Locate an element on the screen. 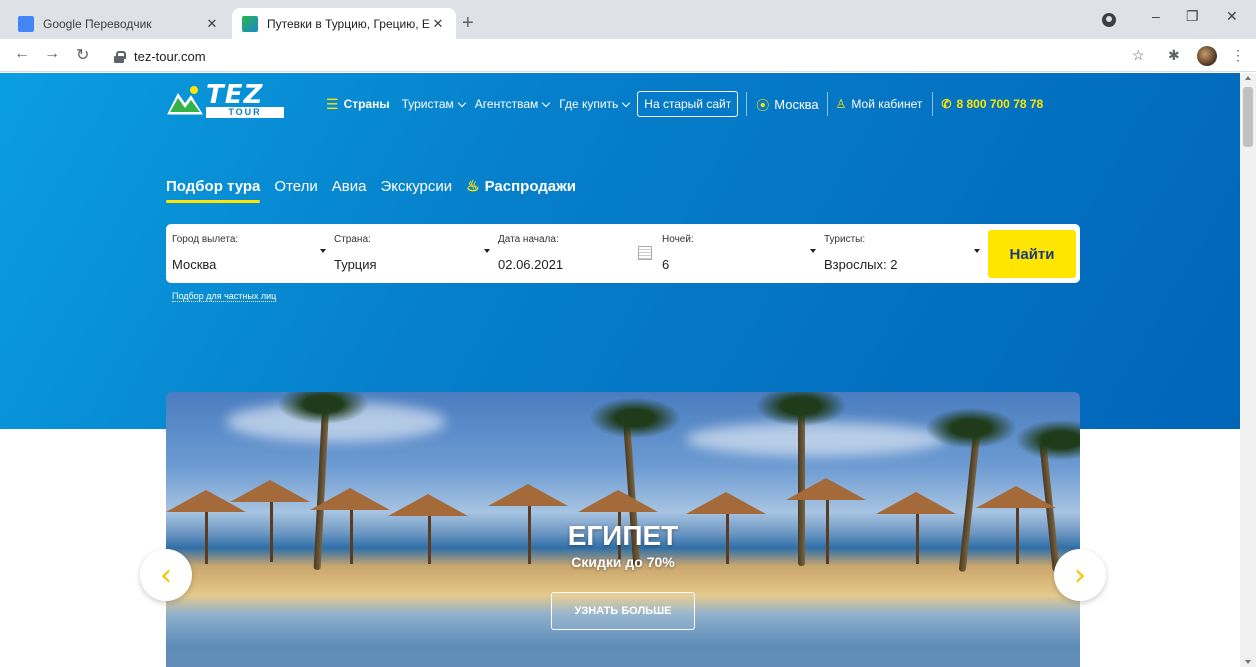 Image resolution: width=1256 pixels, height=667 pixels. logo-subtext: TOUR is located at coordinates (245, 112).